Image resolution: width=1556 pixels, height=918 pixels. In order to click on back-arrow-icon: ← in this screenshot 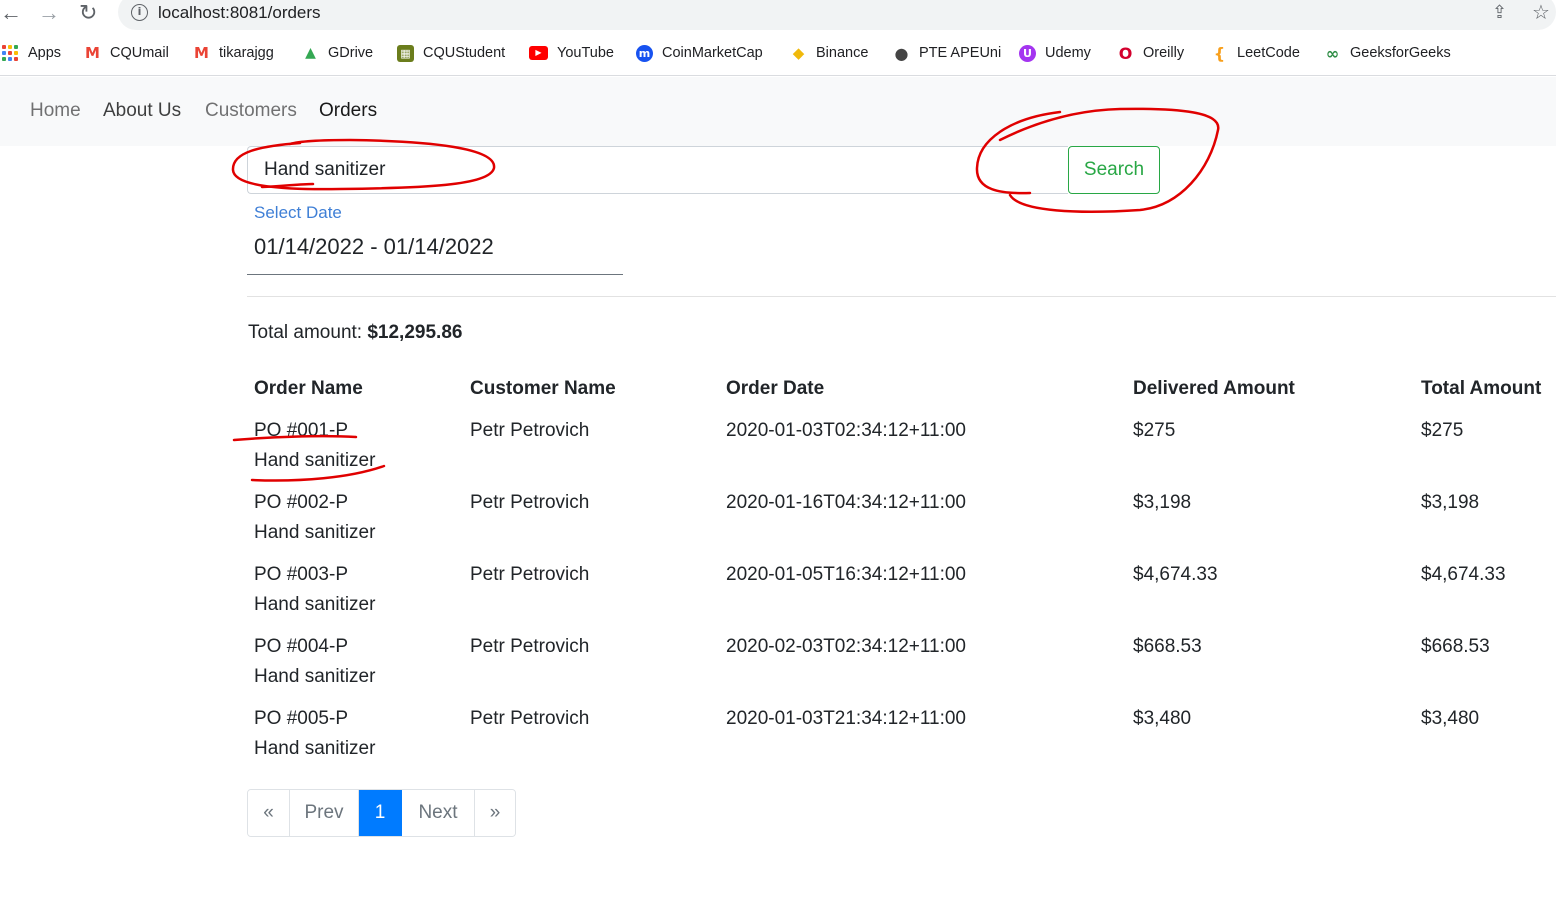, I will do `click(11, 13)`.